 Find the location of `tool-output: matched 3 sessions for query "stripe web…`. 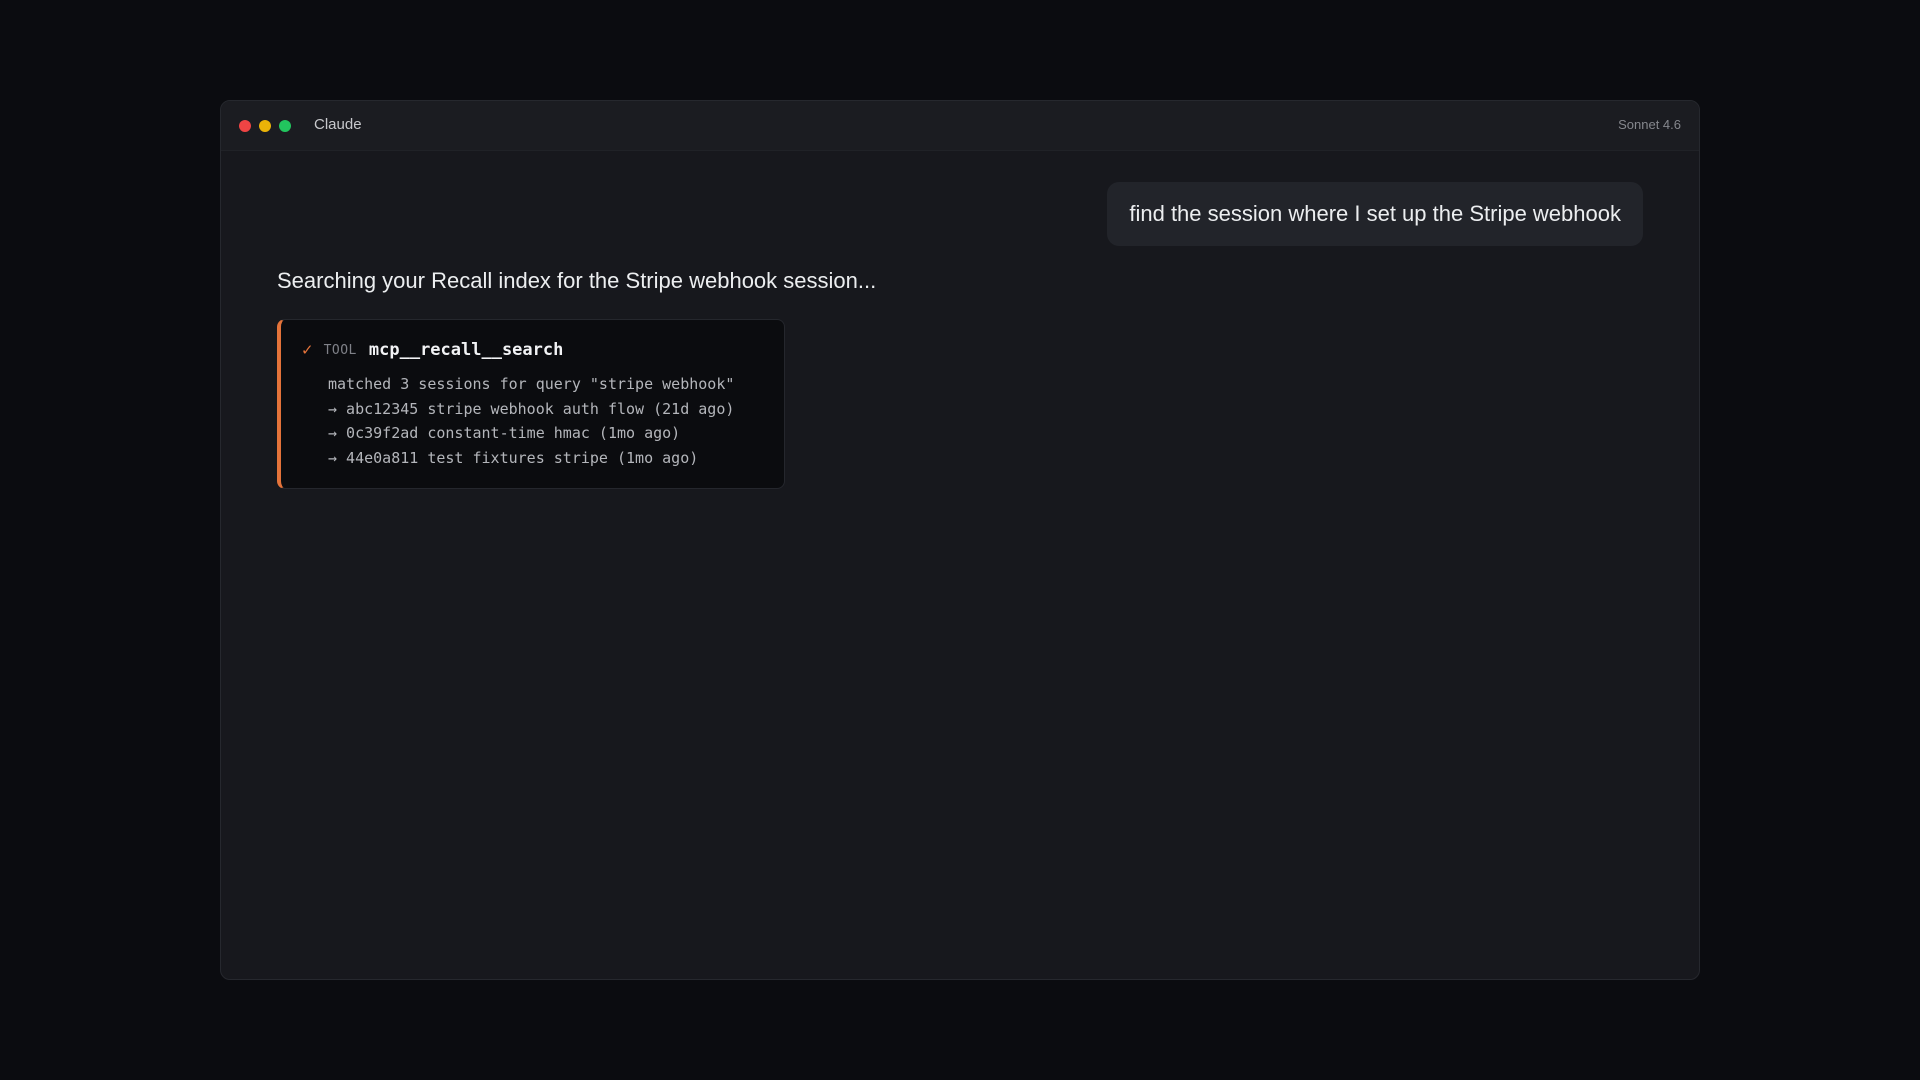

tool-output: matched 3 sessions for query "stripe web… is located at coordinates (531, 421).